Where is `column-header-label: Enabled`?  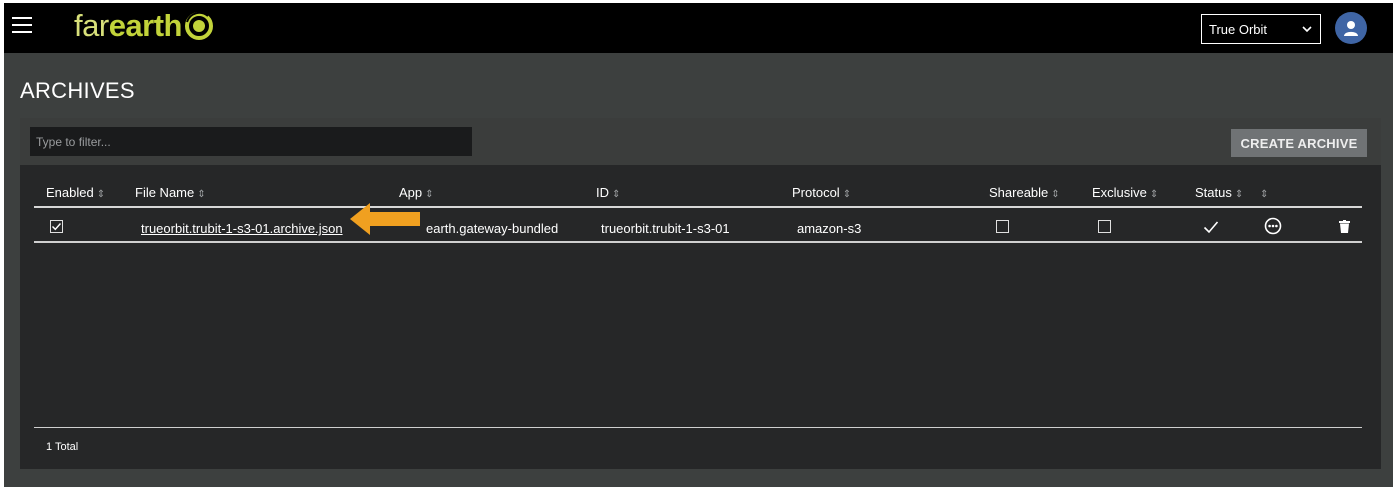 column-header-label: Enabled is located at coordinates (70, 192).